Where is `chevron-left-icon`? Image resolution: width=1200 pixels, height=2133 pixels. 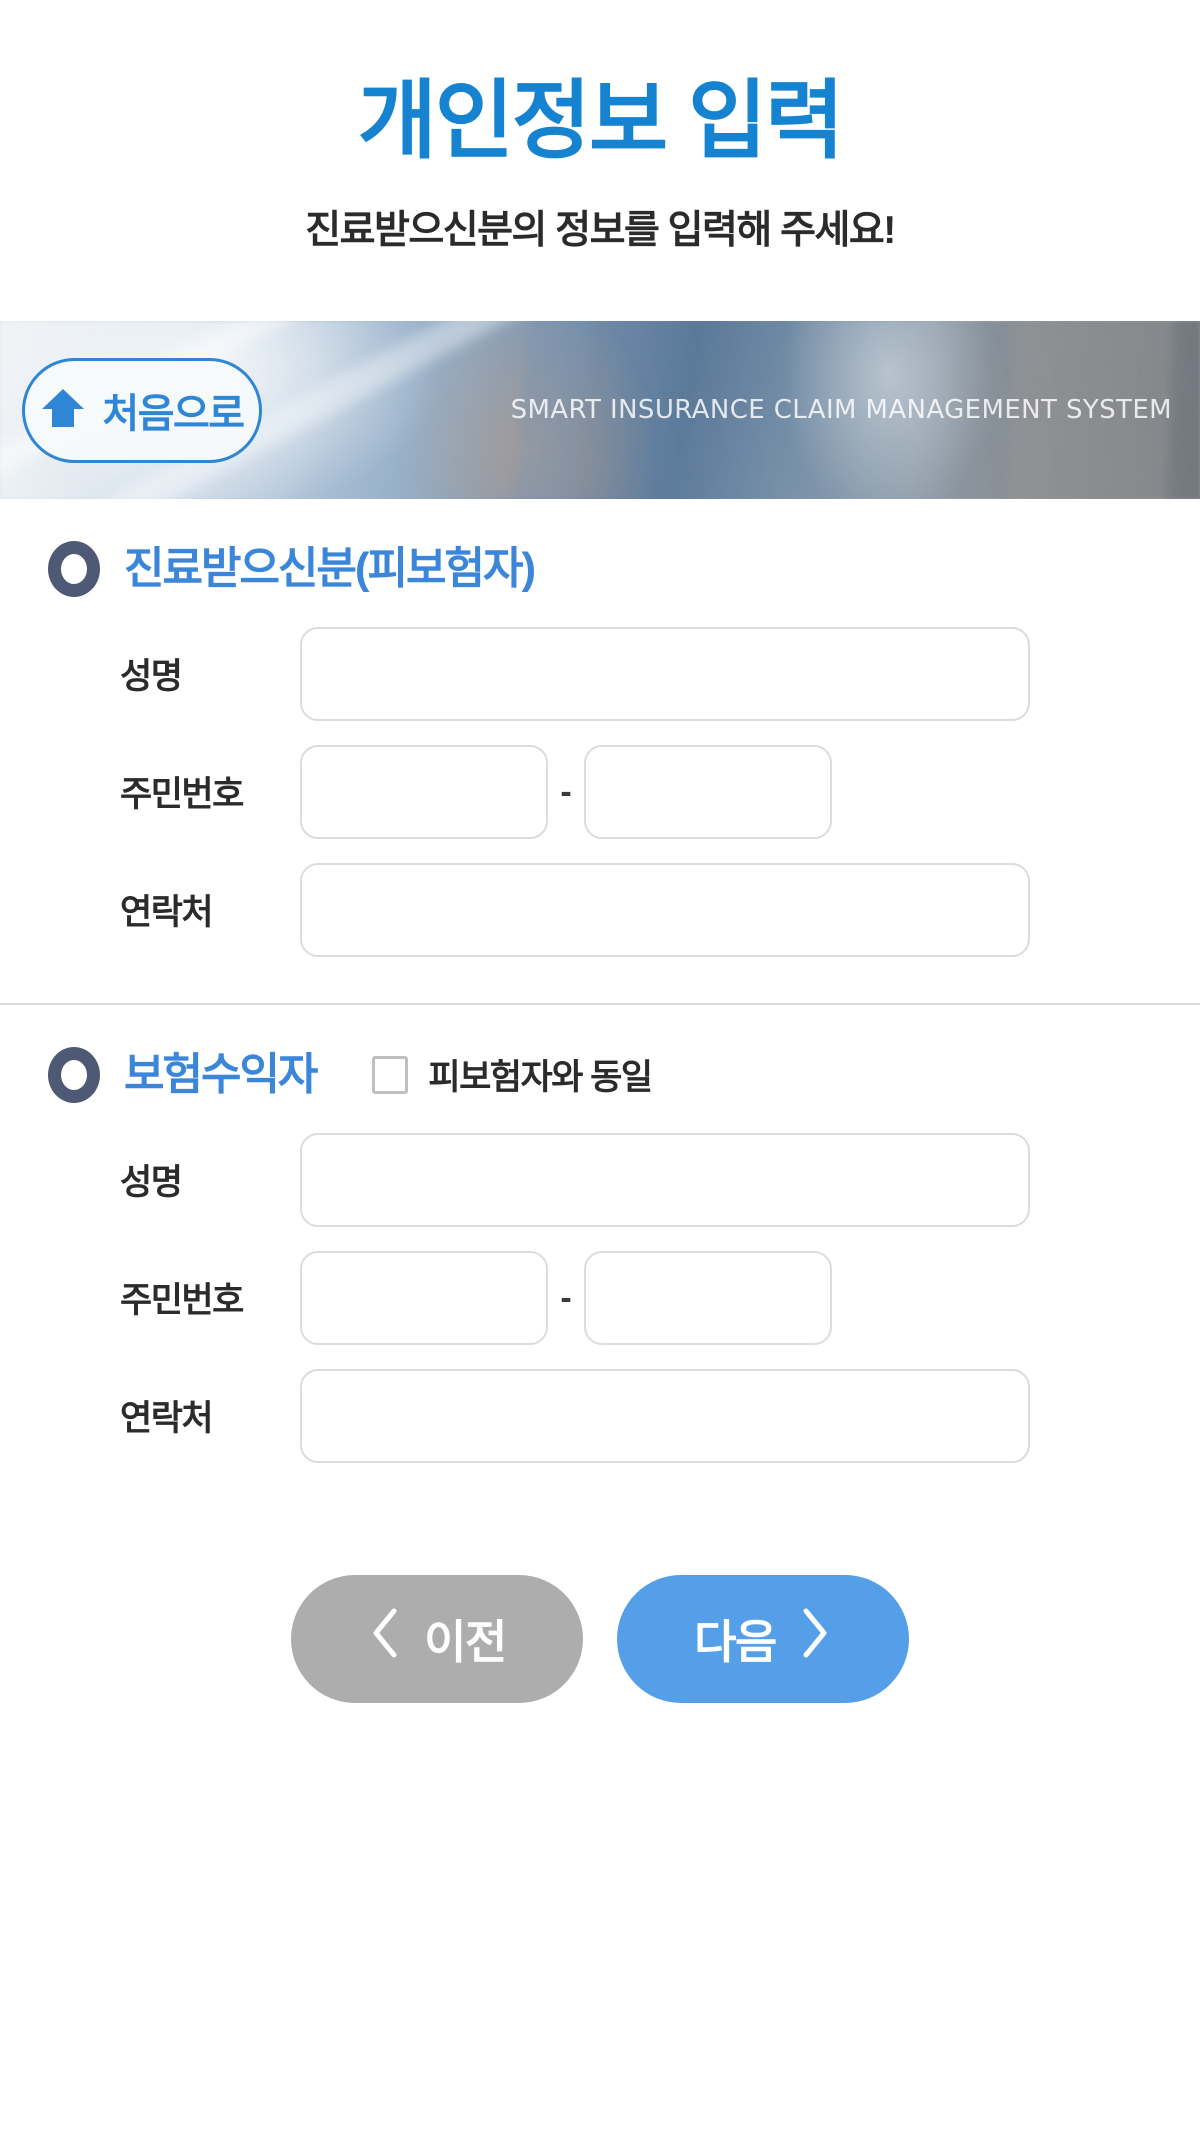
chevron-left-icon is located at coordinates (385, 1638).